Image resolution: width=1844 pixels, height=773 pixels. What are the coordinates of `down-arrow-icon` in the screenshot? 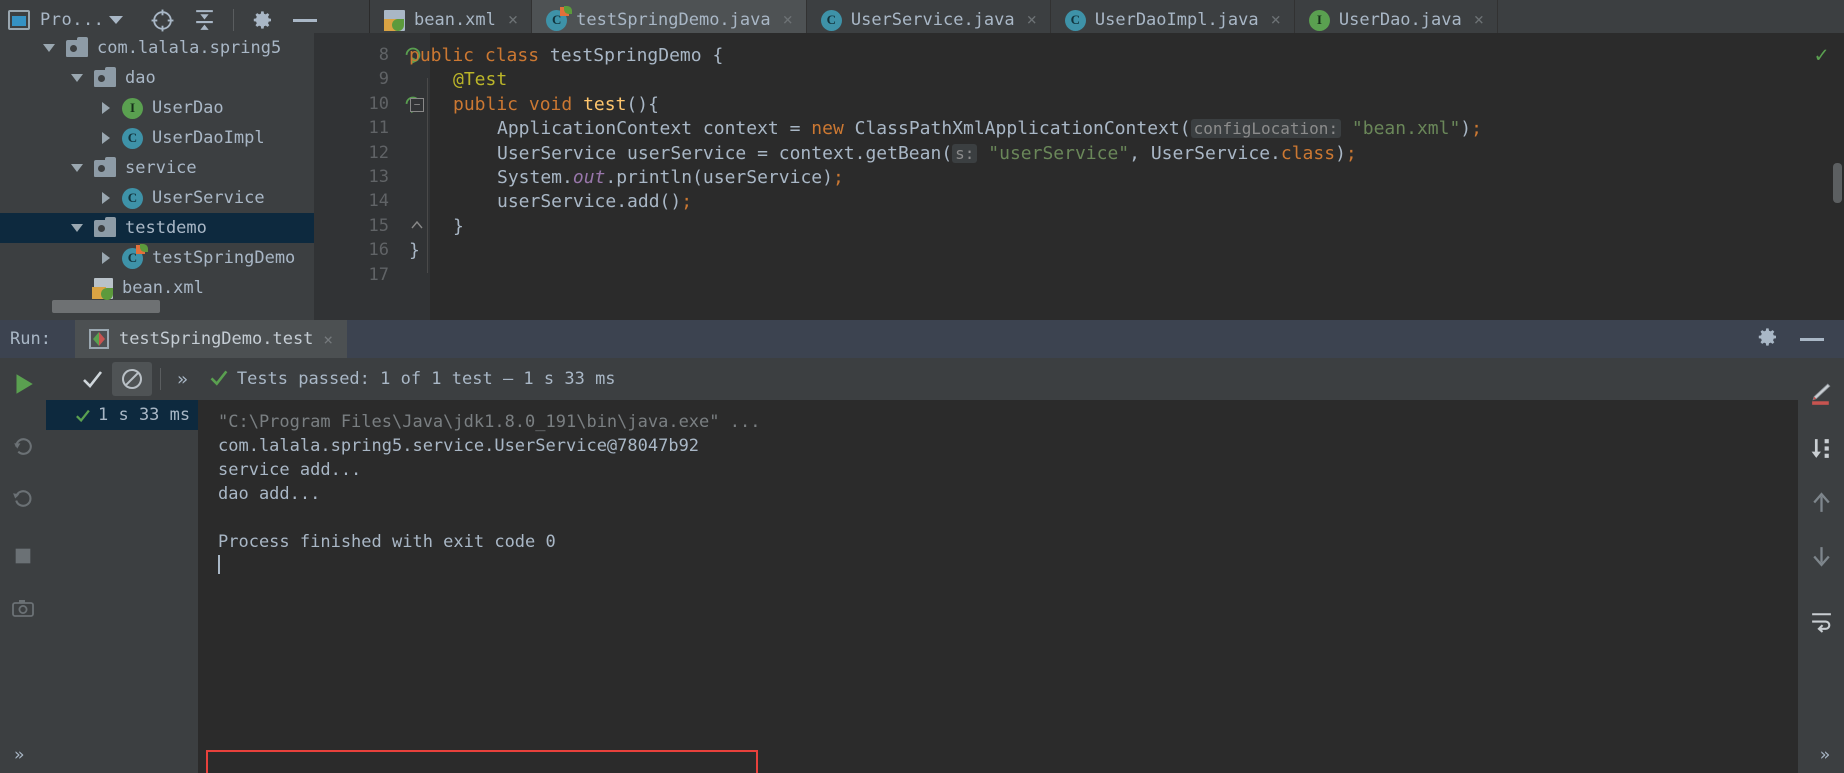 It's located at (1821, 556).